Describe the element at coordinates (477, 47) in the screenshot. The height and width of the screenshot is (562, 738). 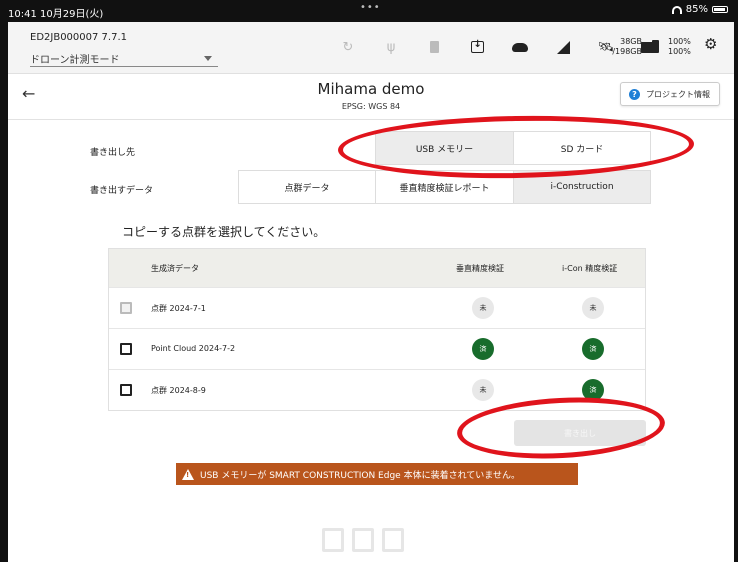
I see `download-icon` at that location.